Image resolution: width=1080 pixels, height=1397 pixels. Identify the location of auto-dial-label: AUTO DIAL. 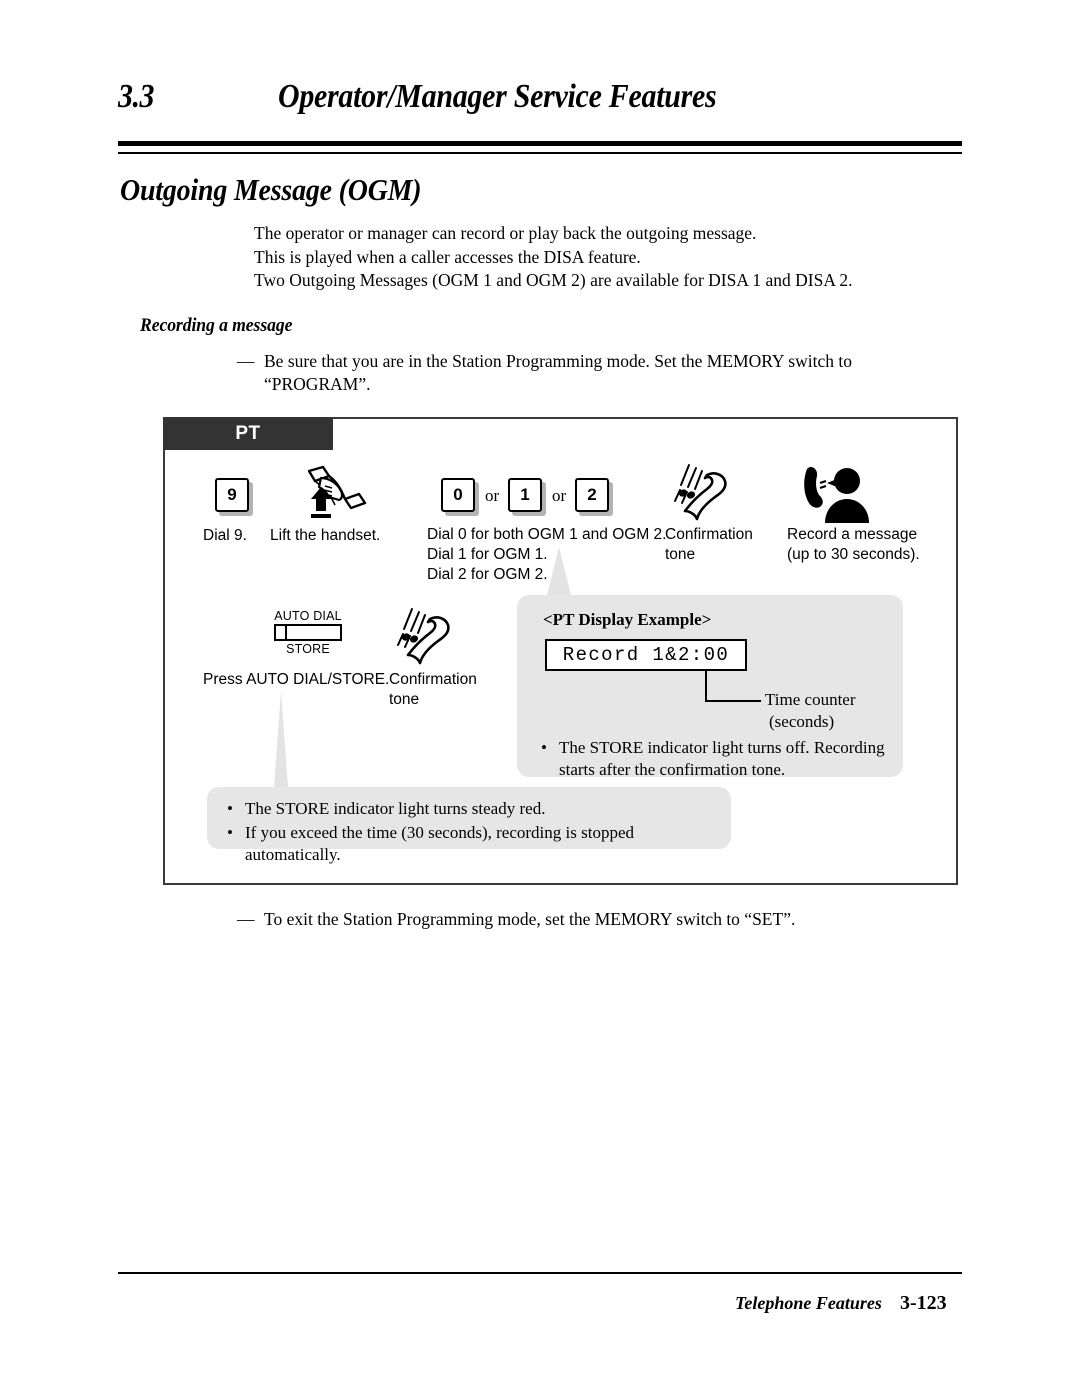
(308, 616).